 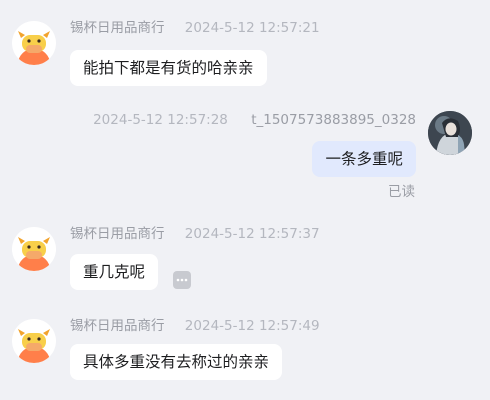 I want to click on message-time: 2024-5-12 12:57:49, so click(x=252, y=326).